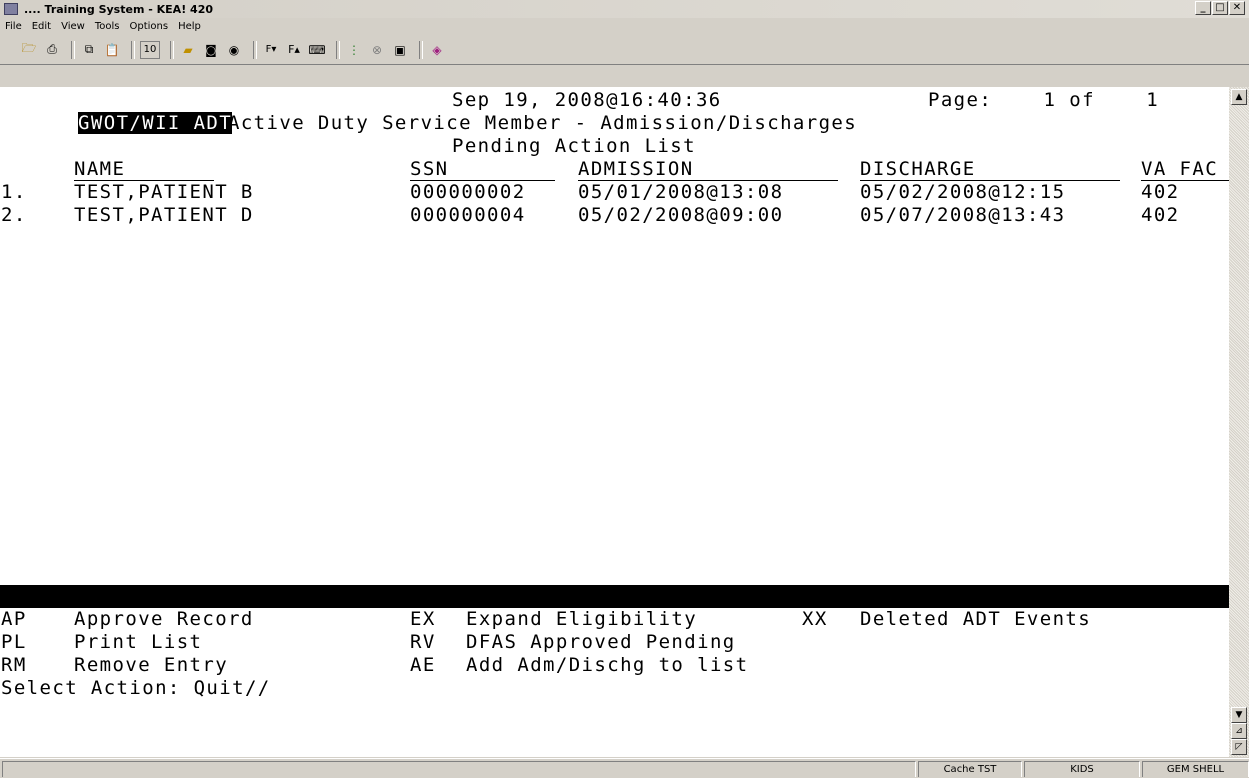 The width and height of the screenshot is (1249, 778). What do you see at coordinates (13, 26) in the screenshot?
I see `menu-file: File` at bounding box center [13, 26].